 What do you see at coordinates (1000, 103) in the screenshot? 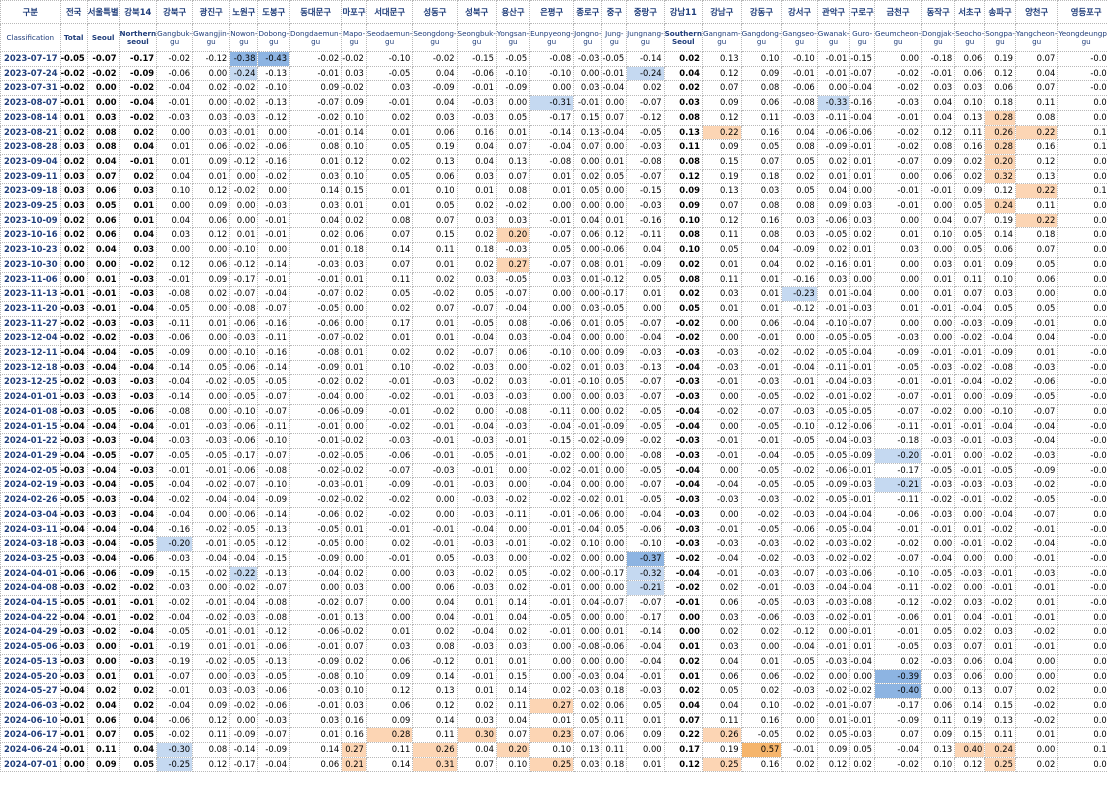
I see `value-cell: 0.18` at bounding box center [1000, 103].